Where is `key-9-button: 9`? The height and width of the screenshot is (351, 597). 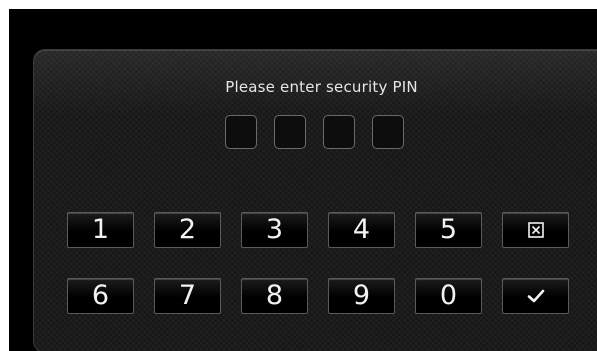 key-9-button: 9 is located at coordinates (361, 296).